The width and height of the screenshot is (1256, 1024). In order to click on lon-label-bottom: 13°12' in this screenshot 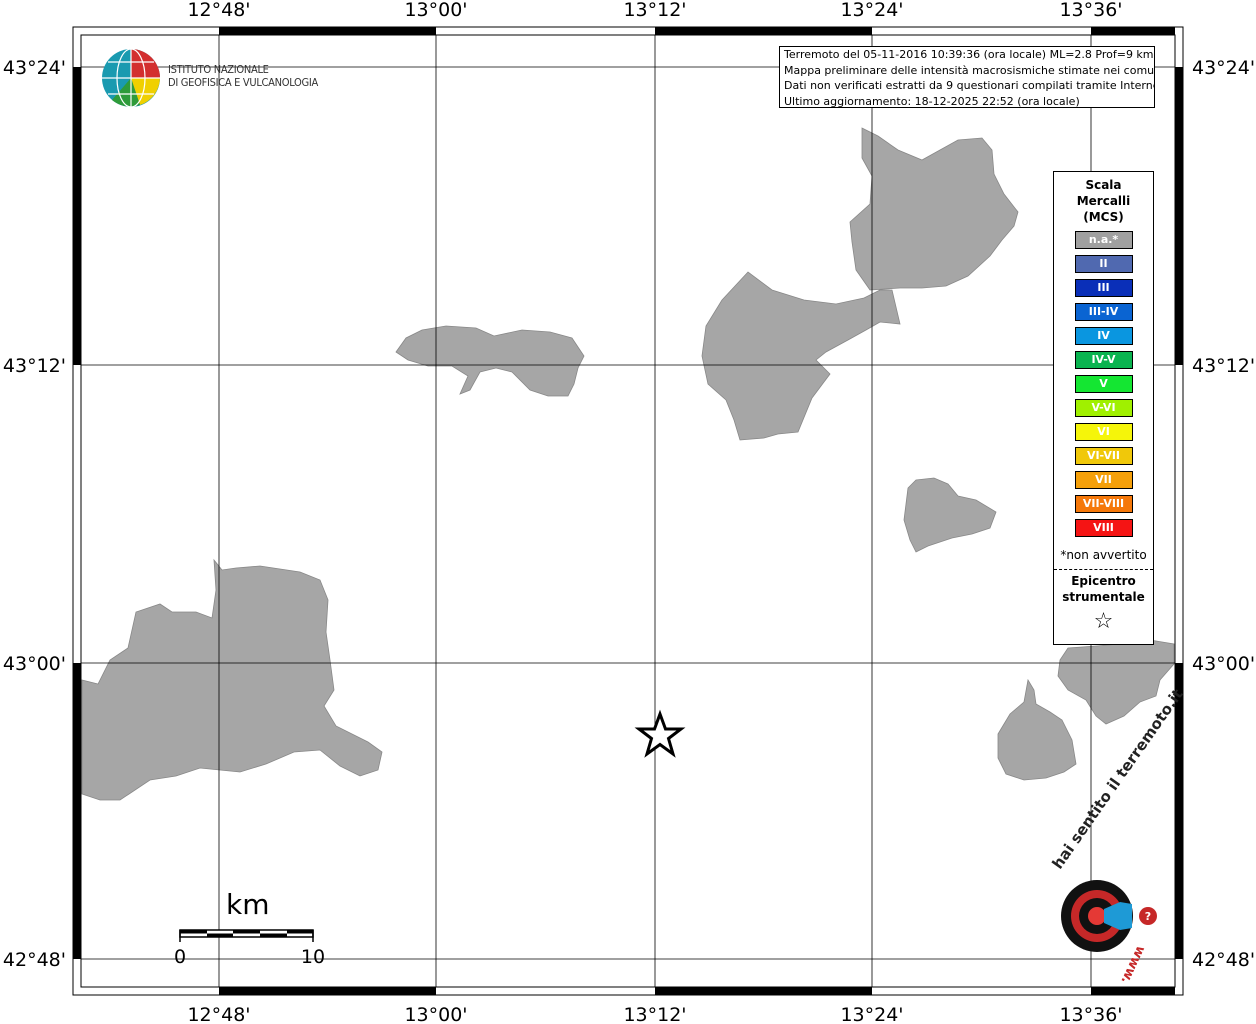, I will do `click(654, 1014)`.